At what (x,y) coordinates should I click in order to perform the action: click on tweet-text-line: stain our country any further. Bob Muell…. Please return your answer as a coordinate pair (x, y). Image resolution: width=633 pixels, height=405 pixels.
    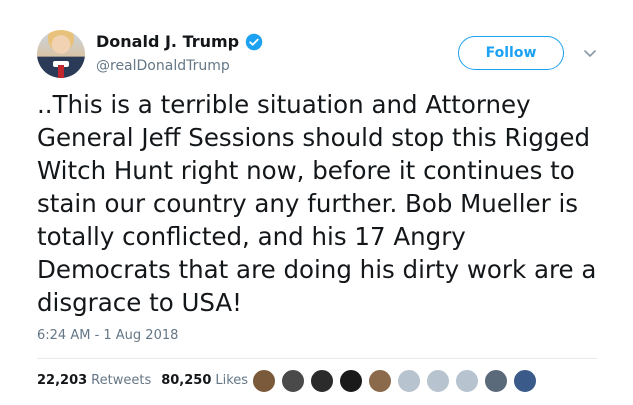
    Looking at the image, I should click on (308, 203).